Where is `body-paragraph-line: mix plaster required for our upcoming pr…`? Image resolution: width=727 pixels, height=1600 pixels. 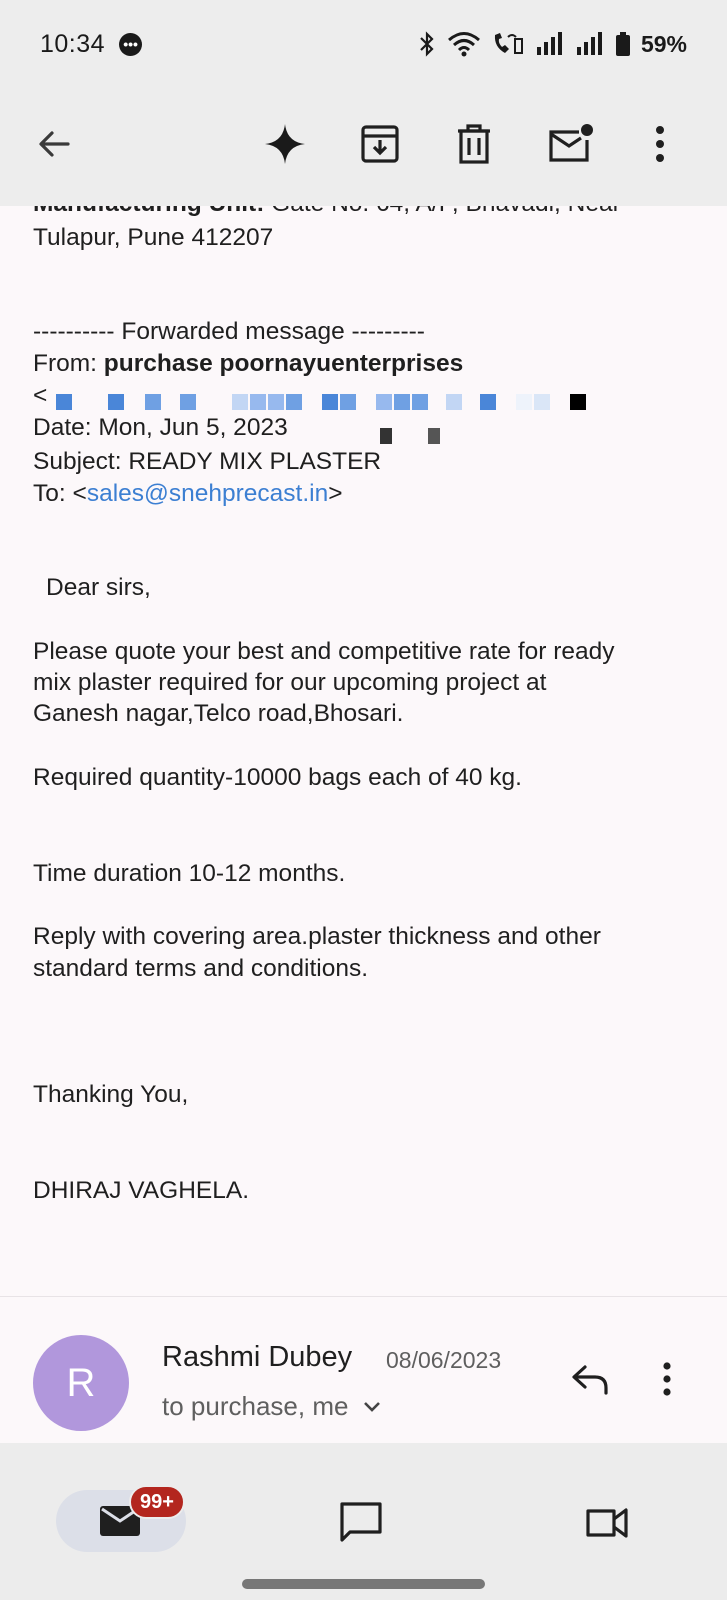
body-paragraph-line: mix plaster required for our upcoming pr… is located at coordinates (290, 682).